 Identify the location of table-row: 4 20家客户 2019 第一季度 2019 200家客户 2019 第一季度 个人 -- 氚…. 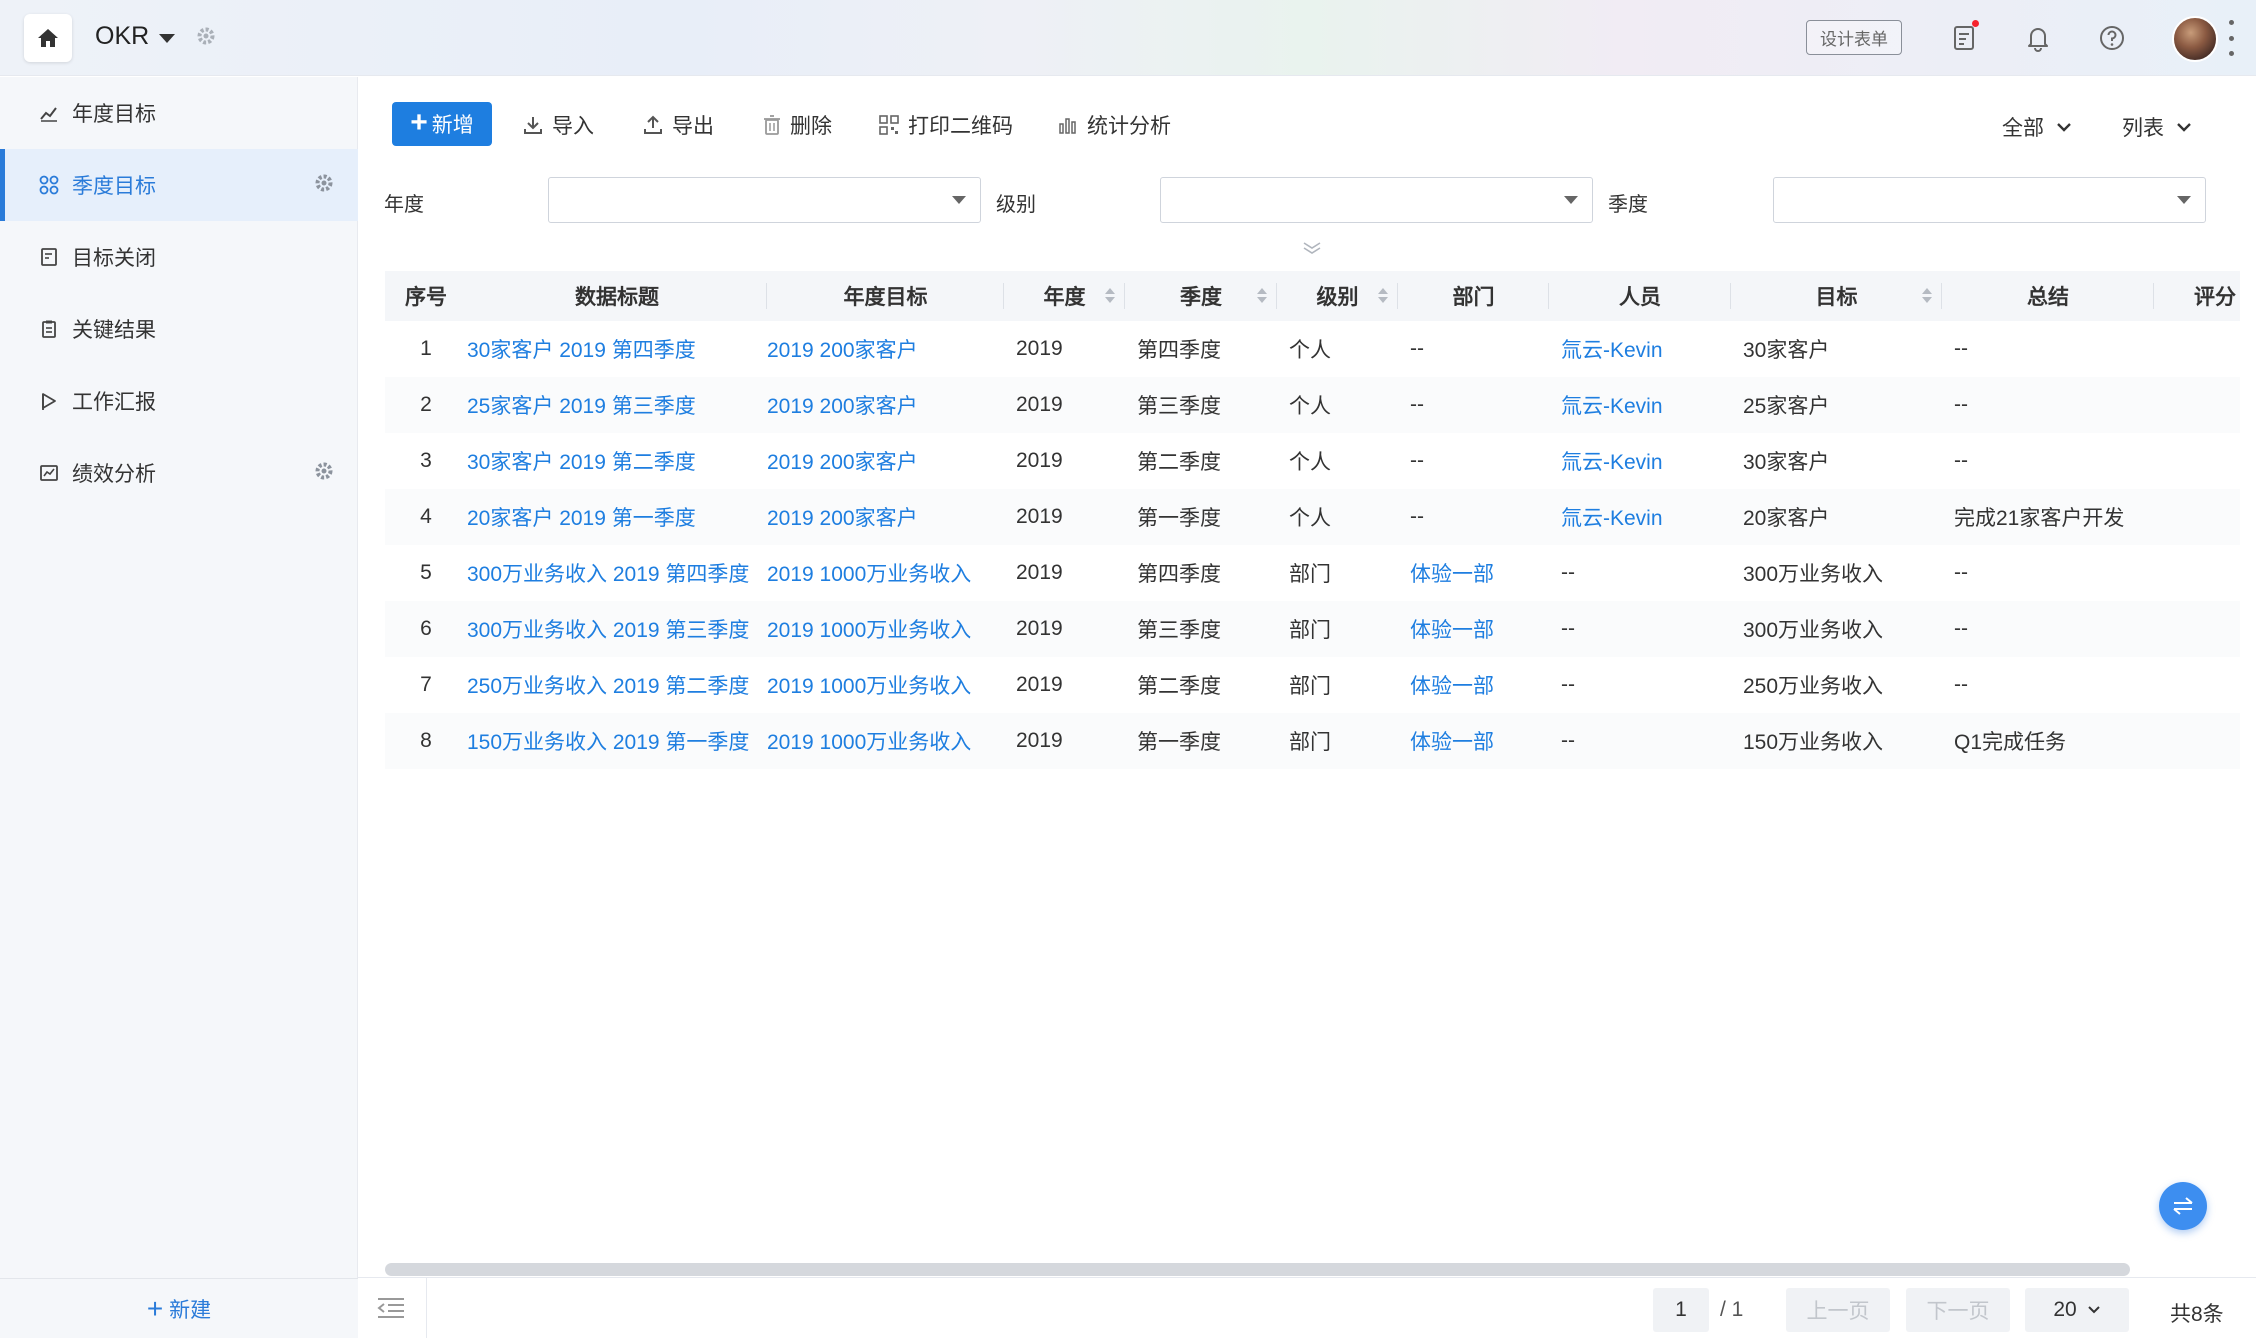
(1312, 517).